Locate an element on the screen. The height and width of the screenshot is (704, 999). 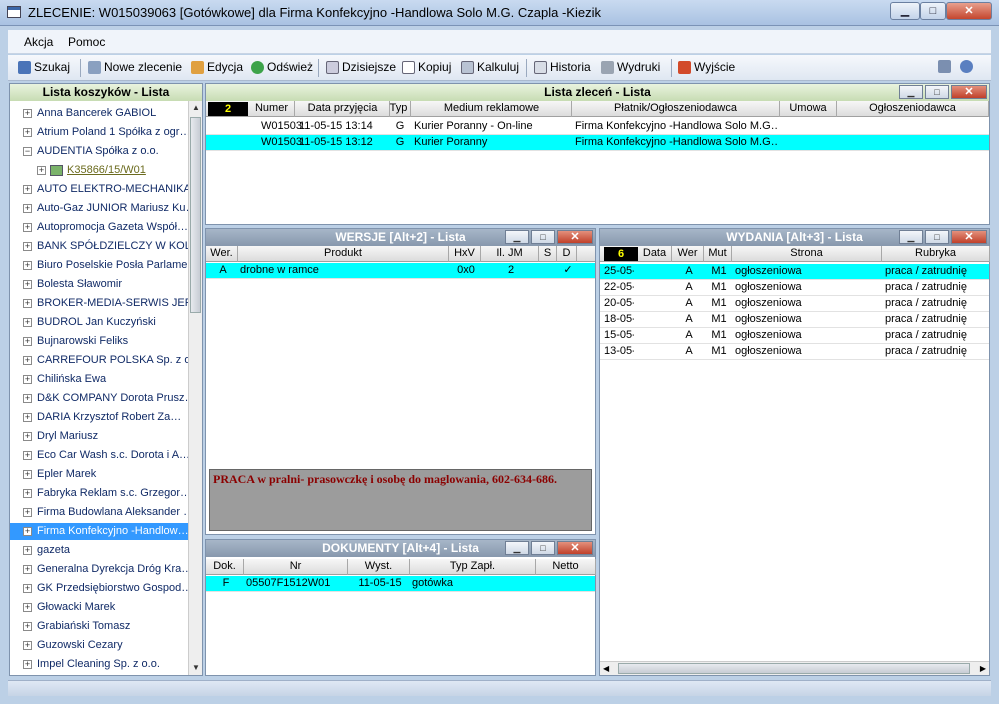
column-header: Rubryka is located at coordinates (936, 254).